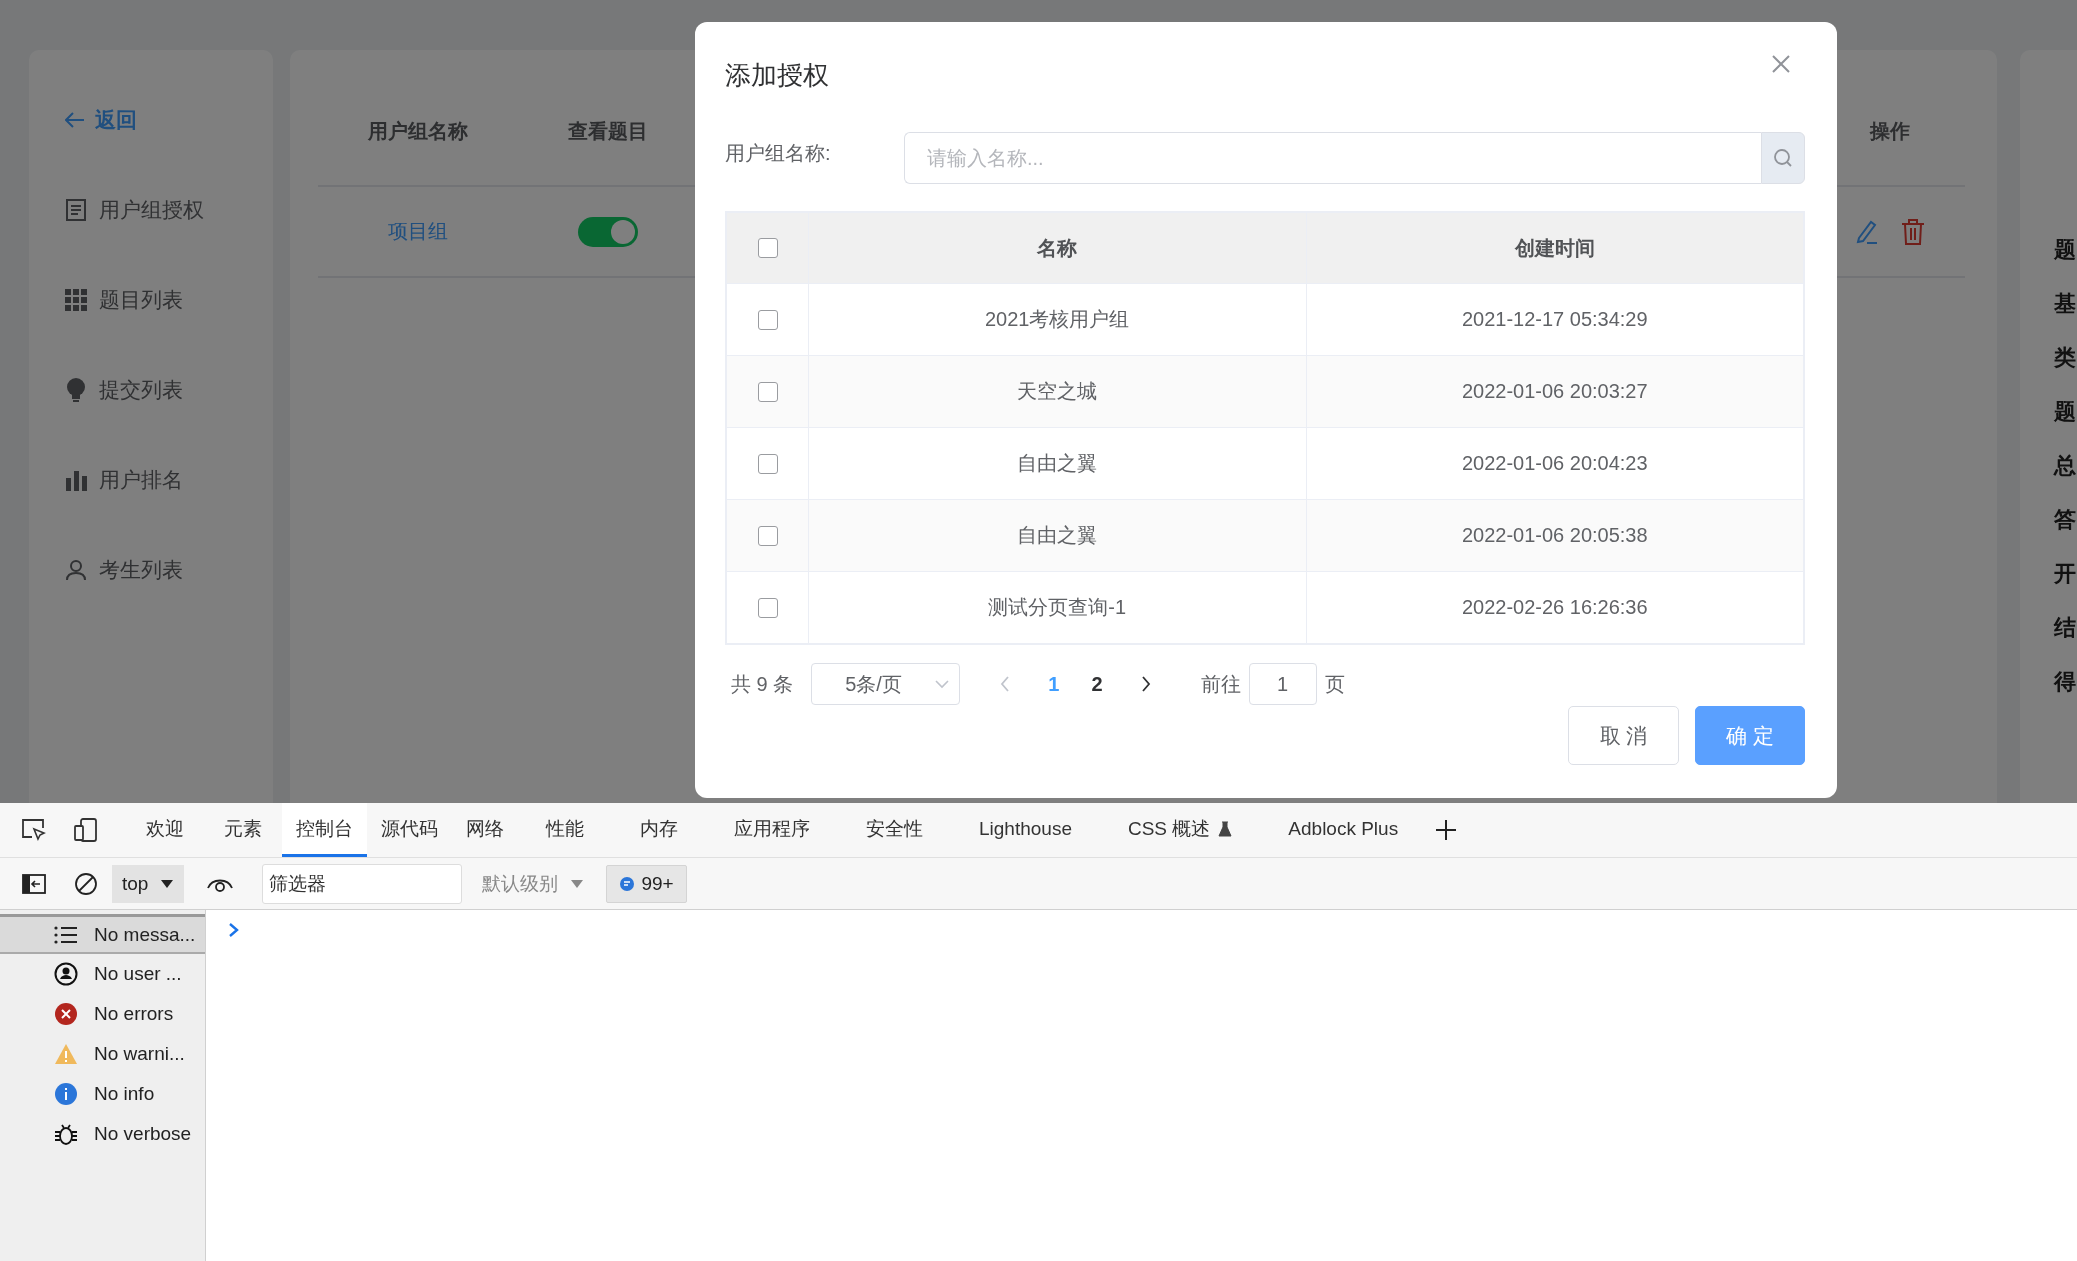 The width and height of the screenshot is (2077, 1261). What do you see at coordinates (66, 974) in the screenshot?
I see `user-circle-icon` at bounding box center [66, 974].